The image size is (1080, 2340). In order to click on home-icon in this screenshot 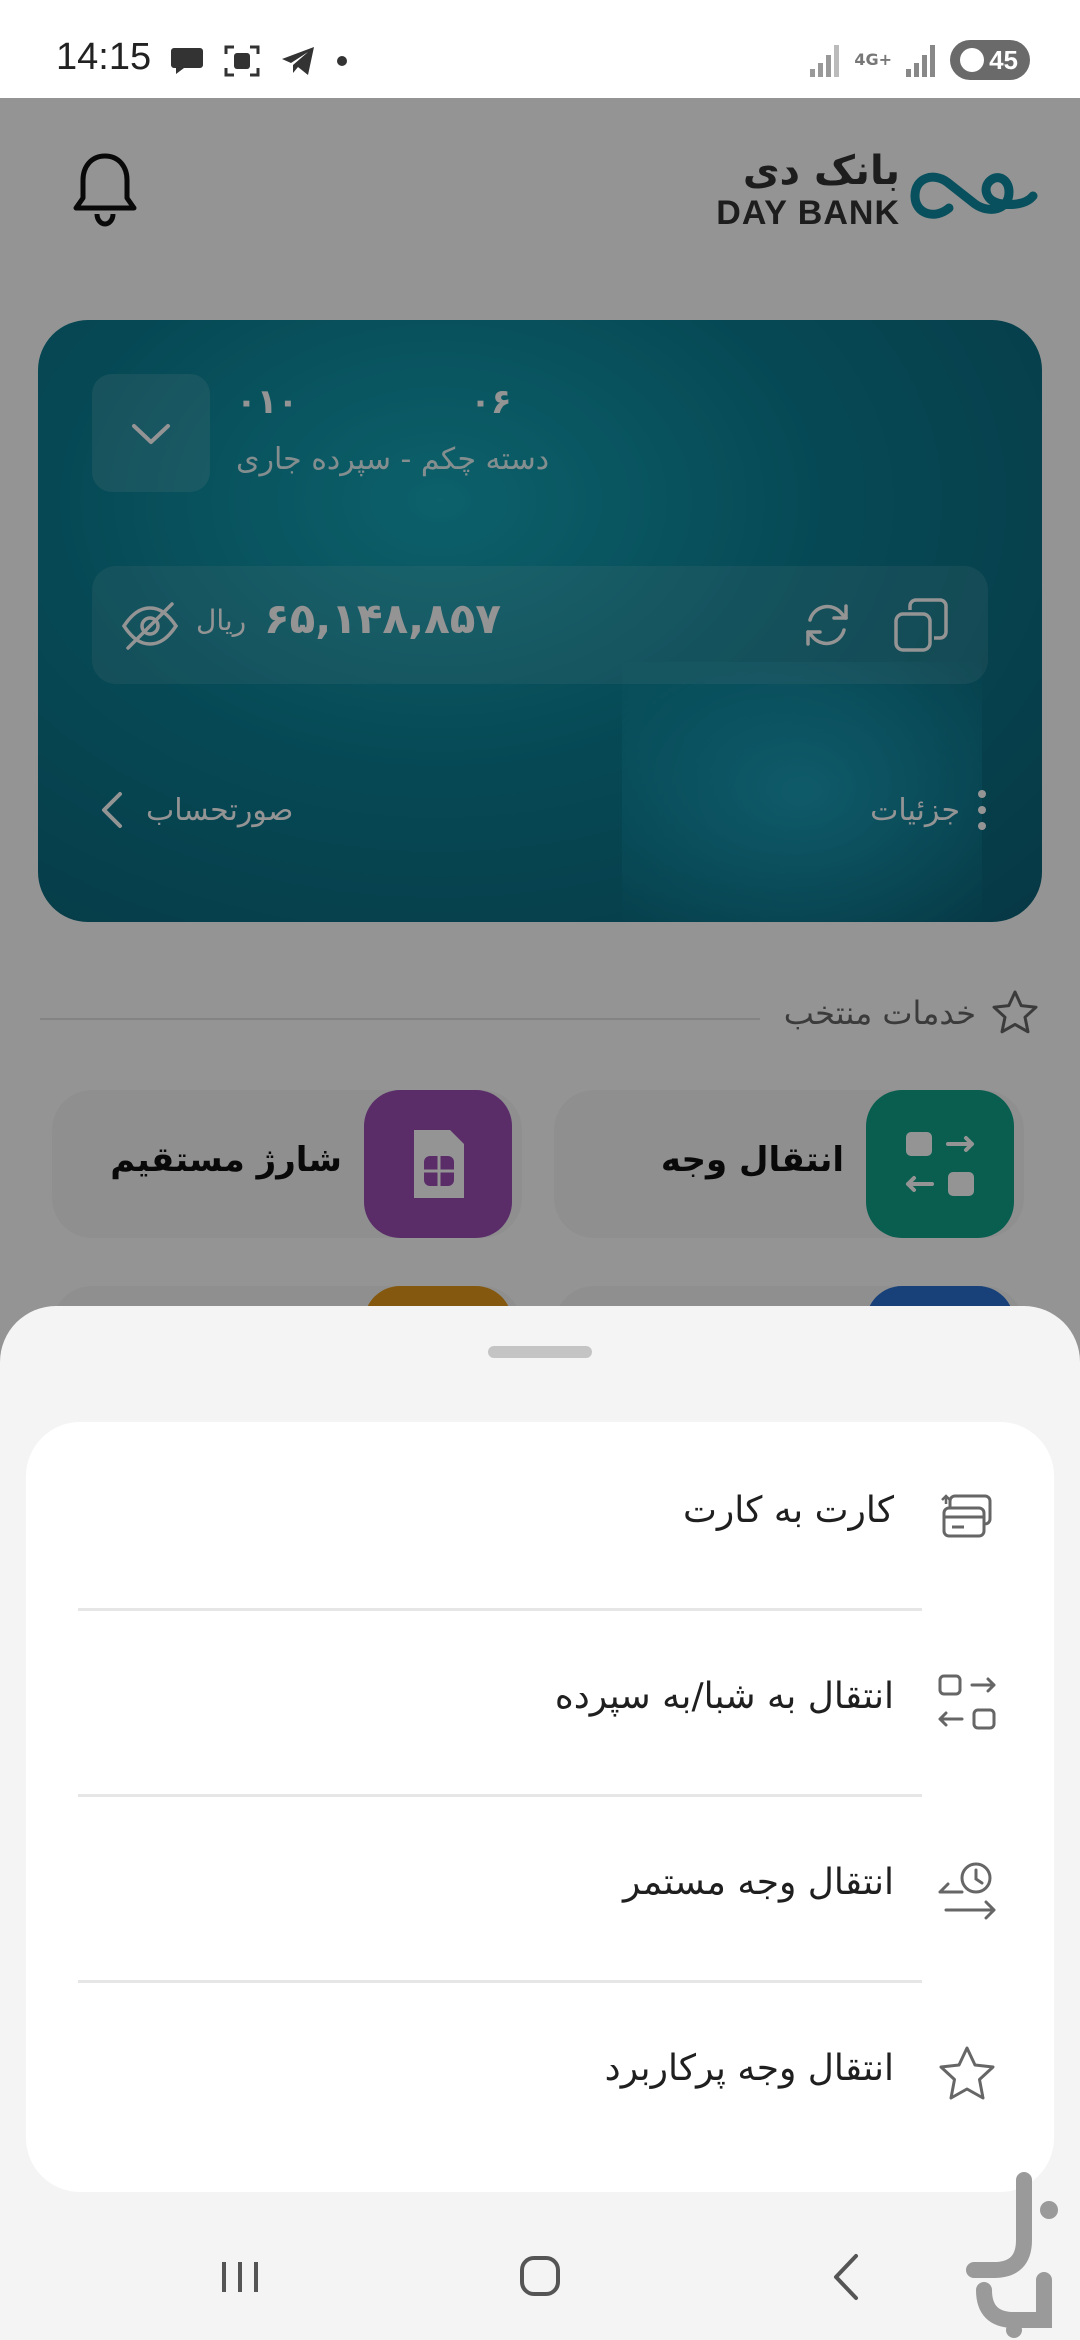, I will do `click(540, 2277)`.